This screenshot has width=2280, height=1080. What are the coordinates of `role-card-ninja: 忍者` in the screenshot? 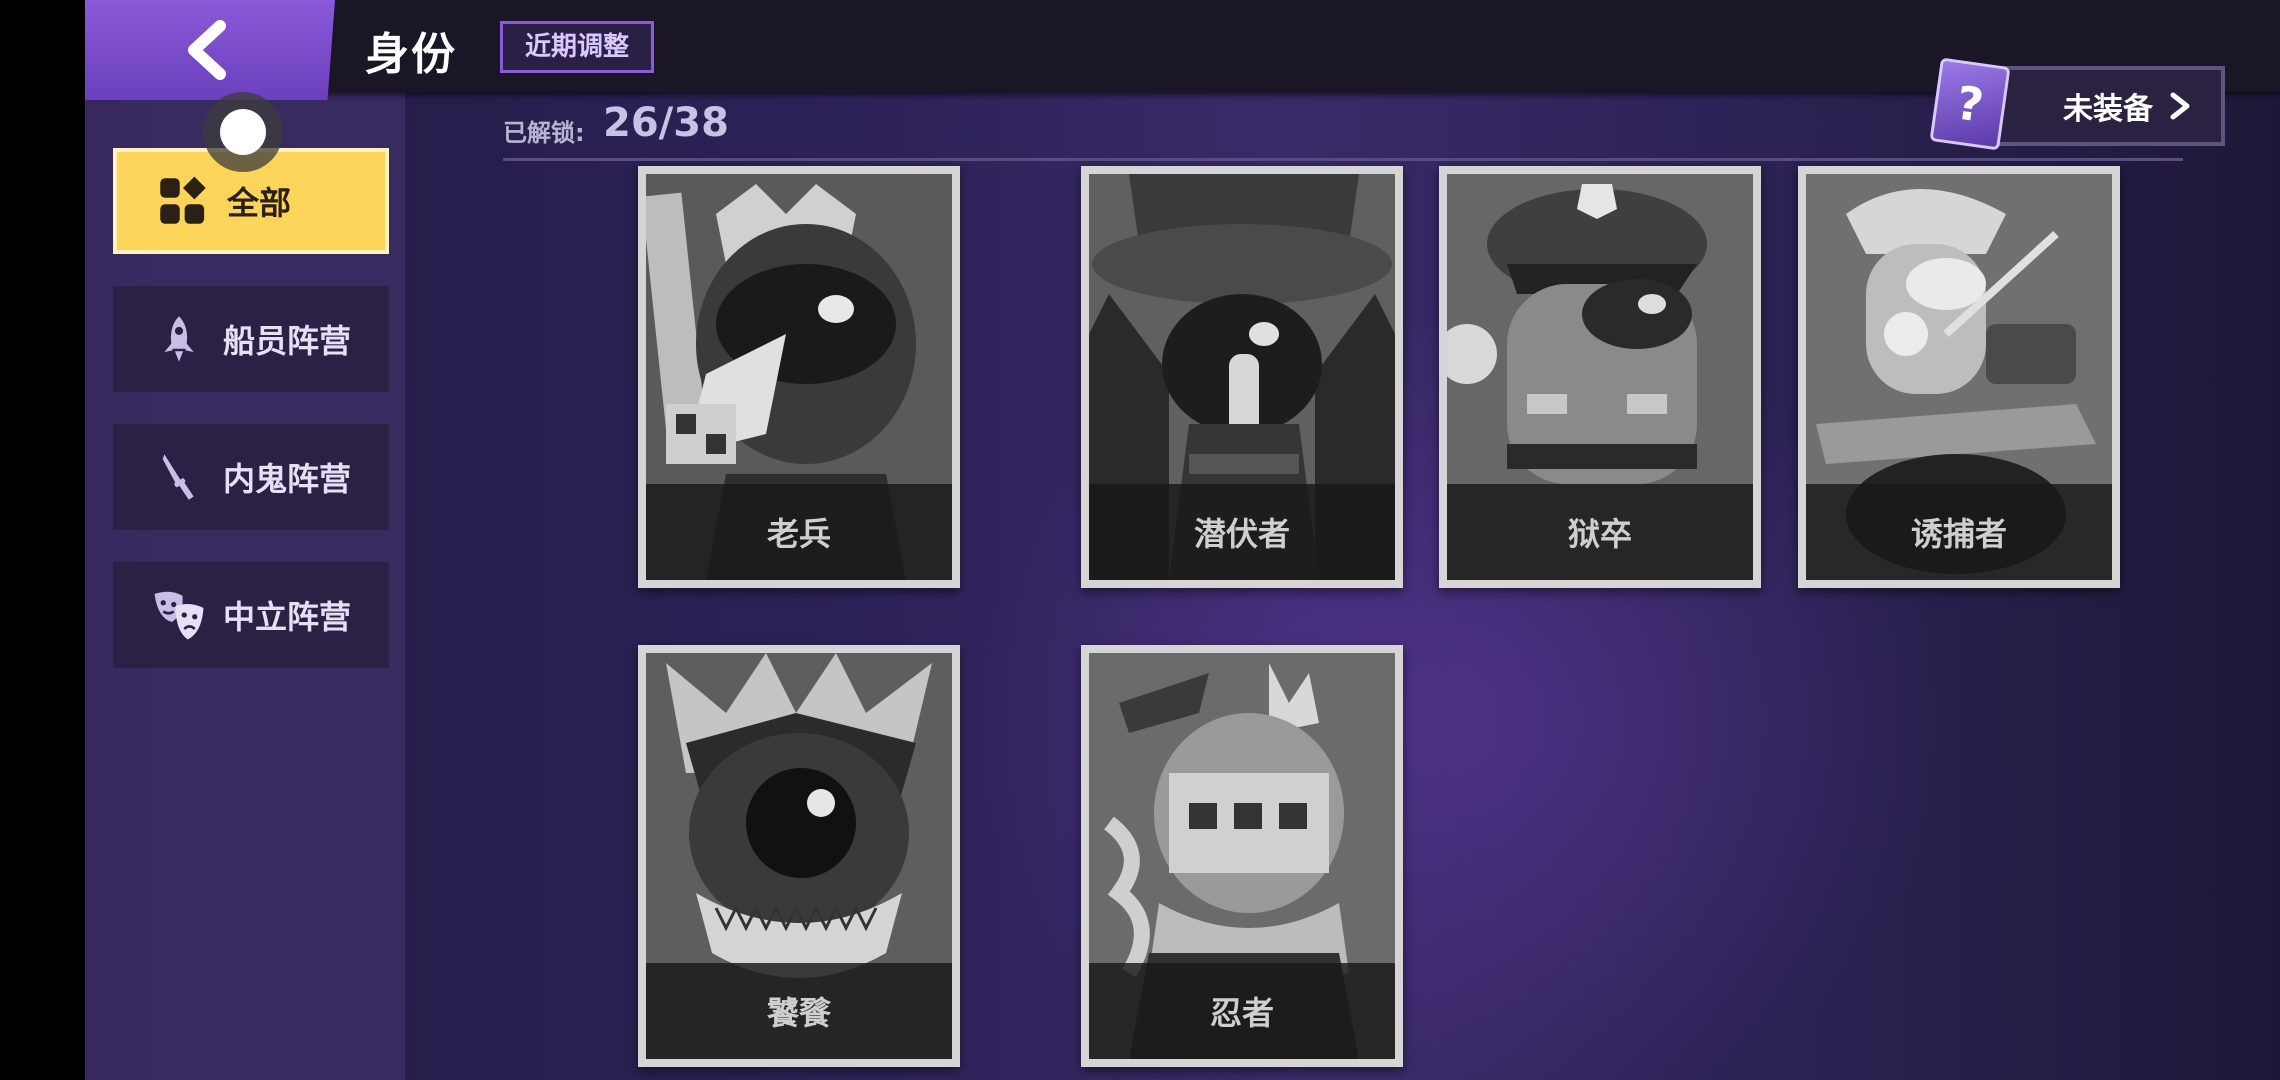 It's located at (1242, 856).